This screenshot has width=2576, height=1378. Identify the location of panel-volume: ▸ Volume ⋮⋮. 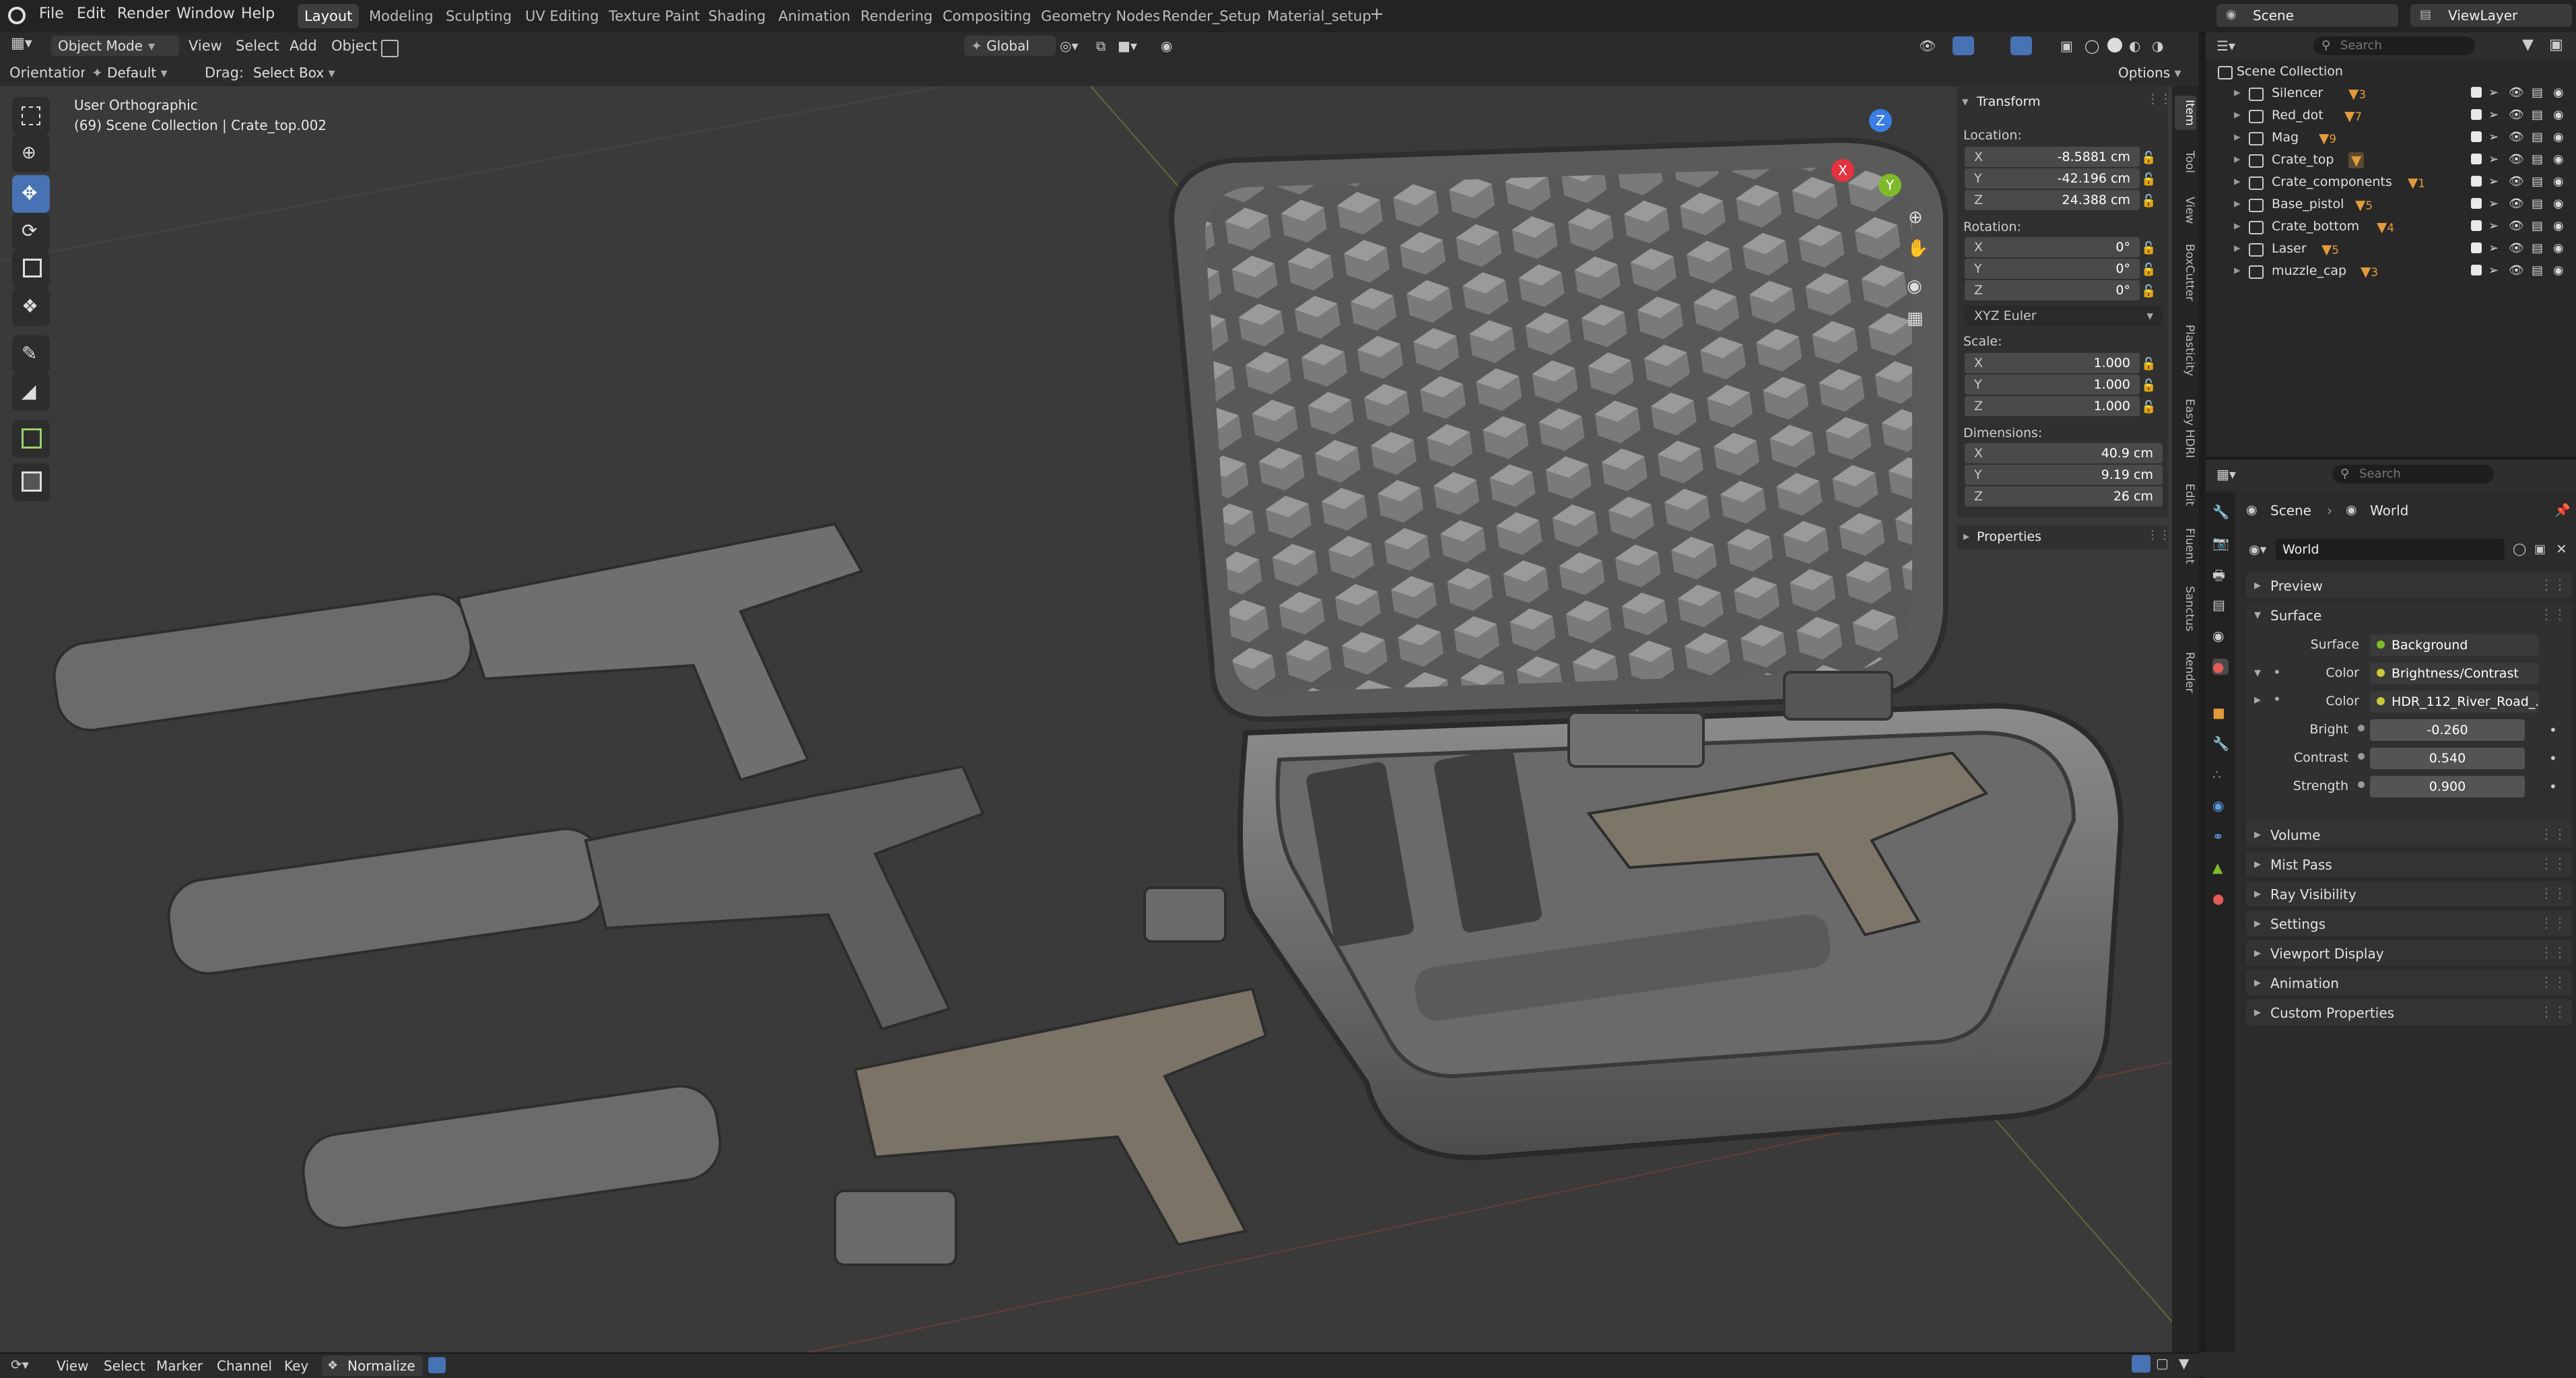
(2409, 834).